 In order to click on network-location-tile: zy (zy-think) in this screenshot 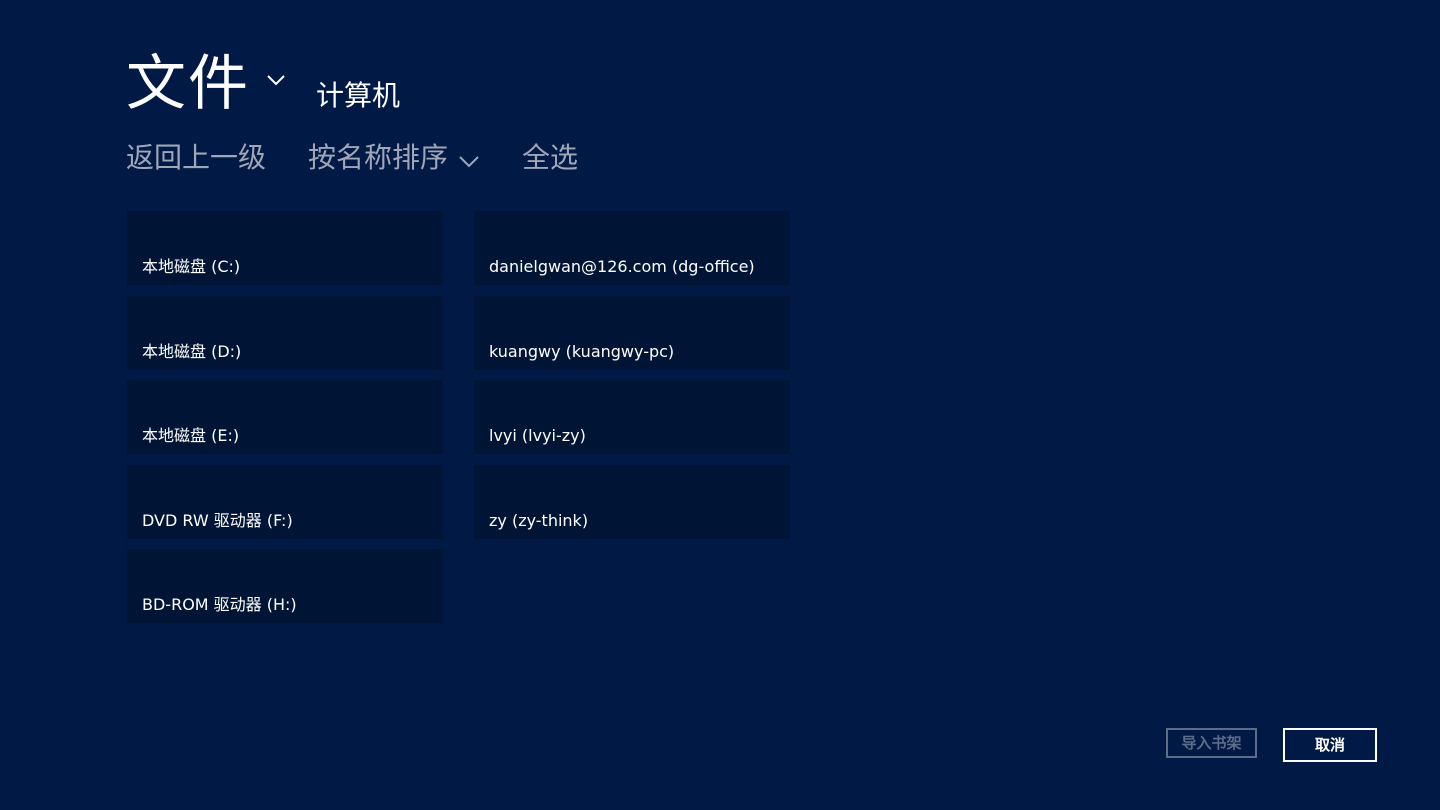, I will do `click(632, 501)`.